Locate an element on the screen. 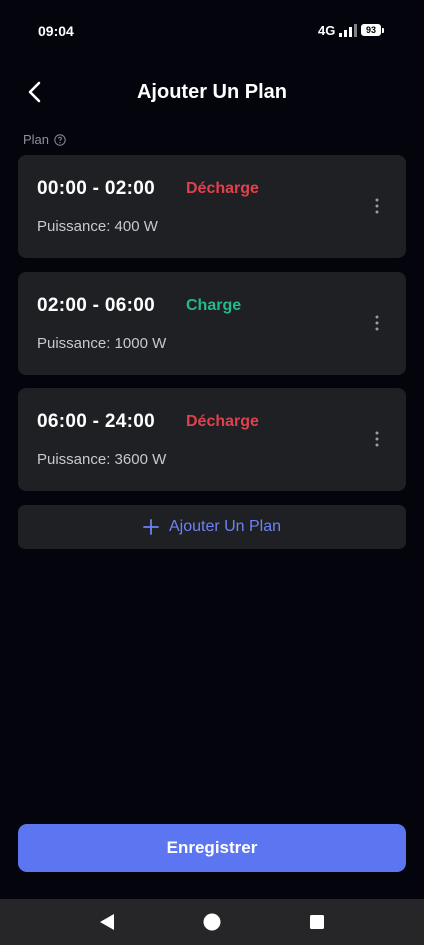  header: Ajouter Un Plan is located at coordinates (212, 92).